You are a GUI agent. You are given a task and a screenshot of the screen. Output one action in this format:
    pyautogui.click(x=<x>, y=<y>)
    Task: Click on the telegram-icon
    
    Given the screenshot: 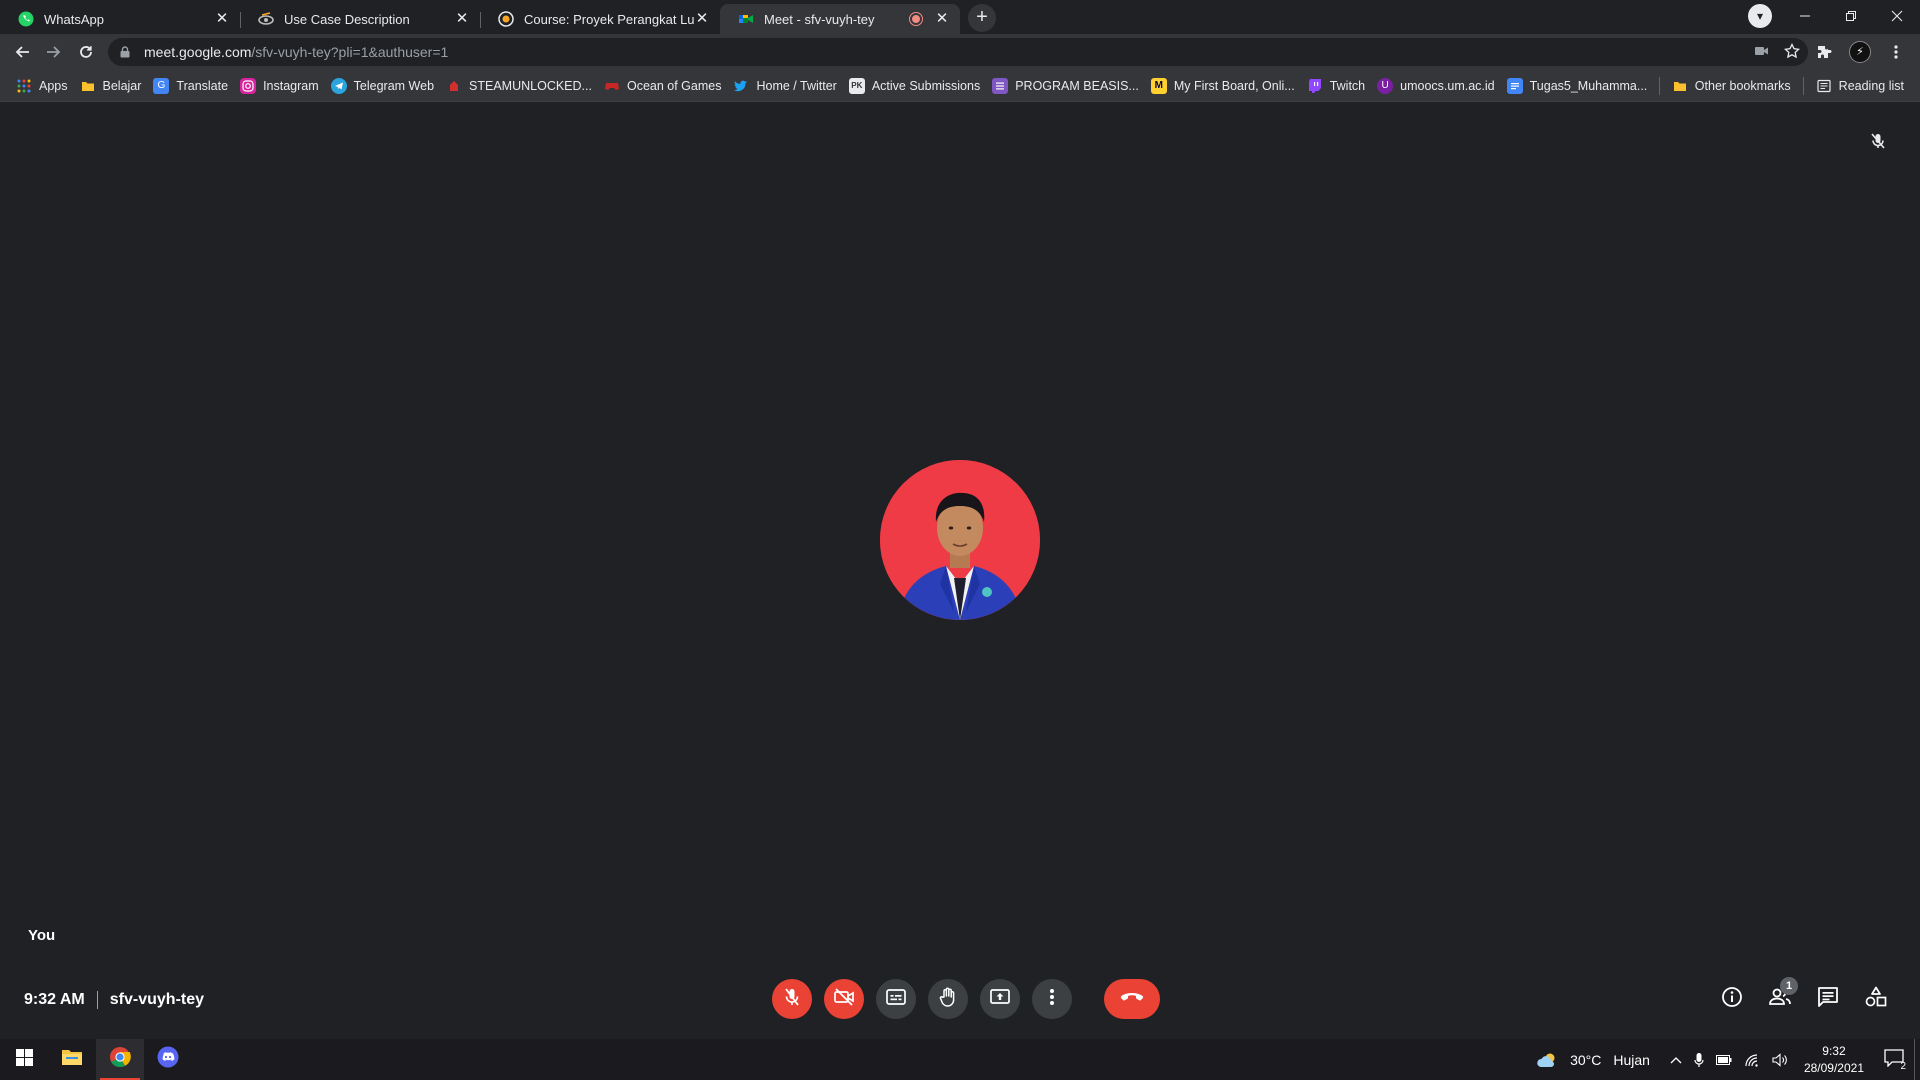 What is the action you would take?
    pyautogui.click(x=338, y=85)
    